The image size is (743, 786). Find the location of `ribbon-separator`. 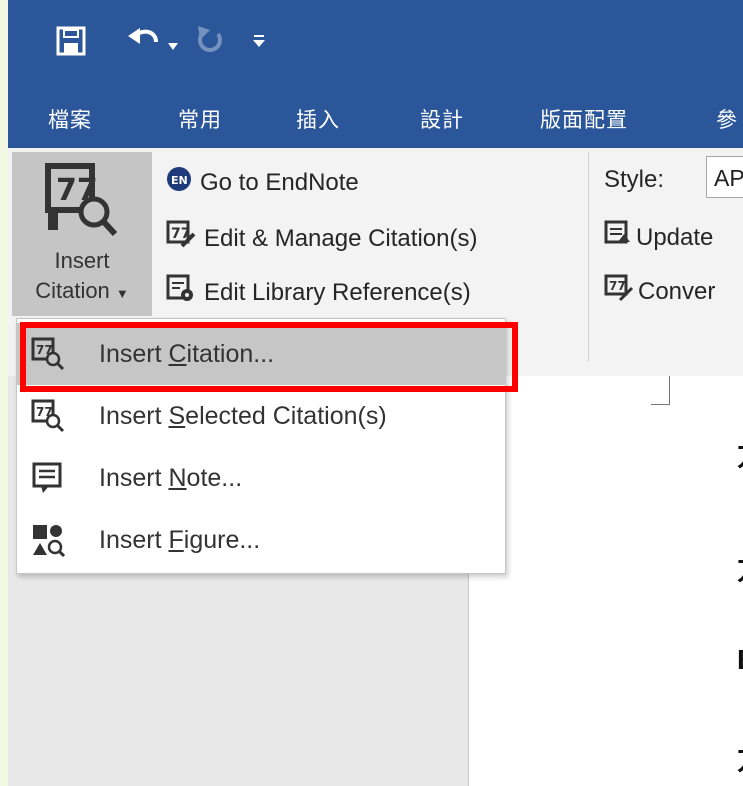

ribbon-separator is located at coordinates (588, 257).